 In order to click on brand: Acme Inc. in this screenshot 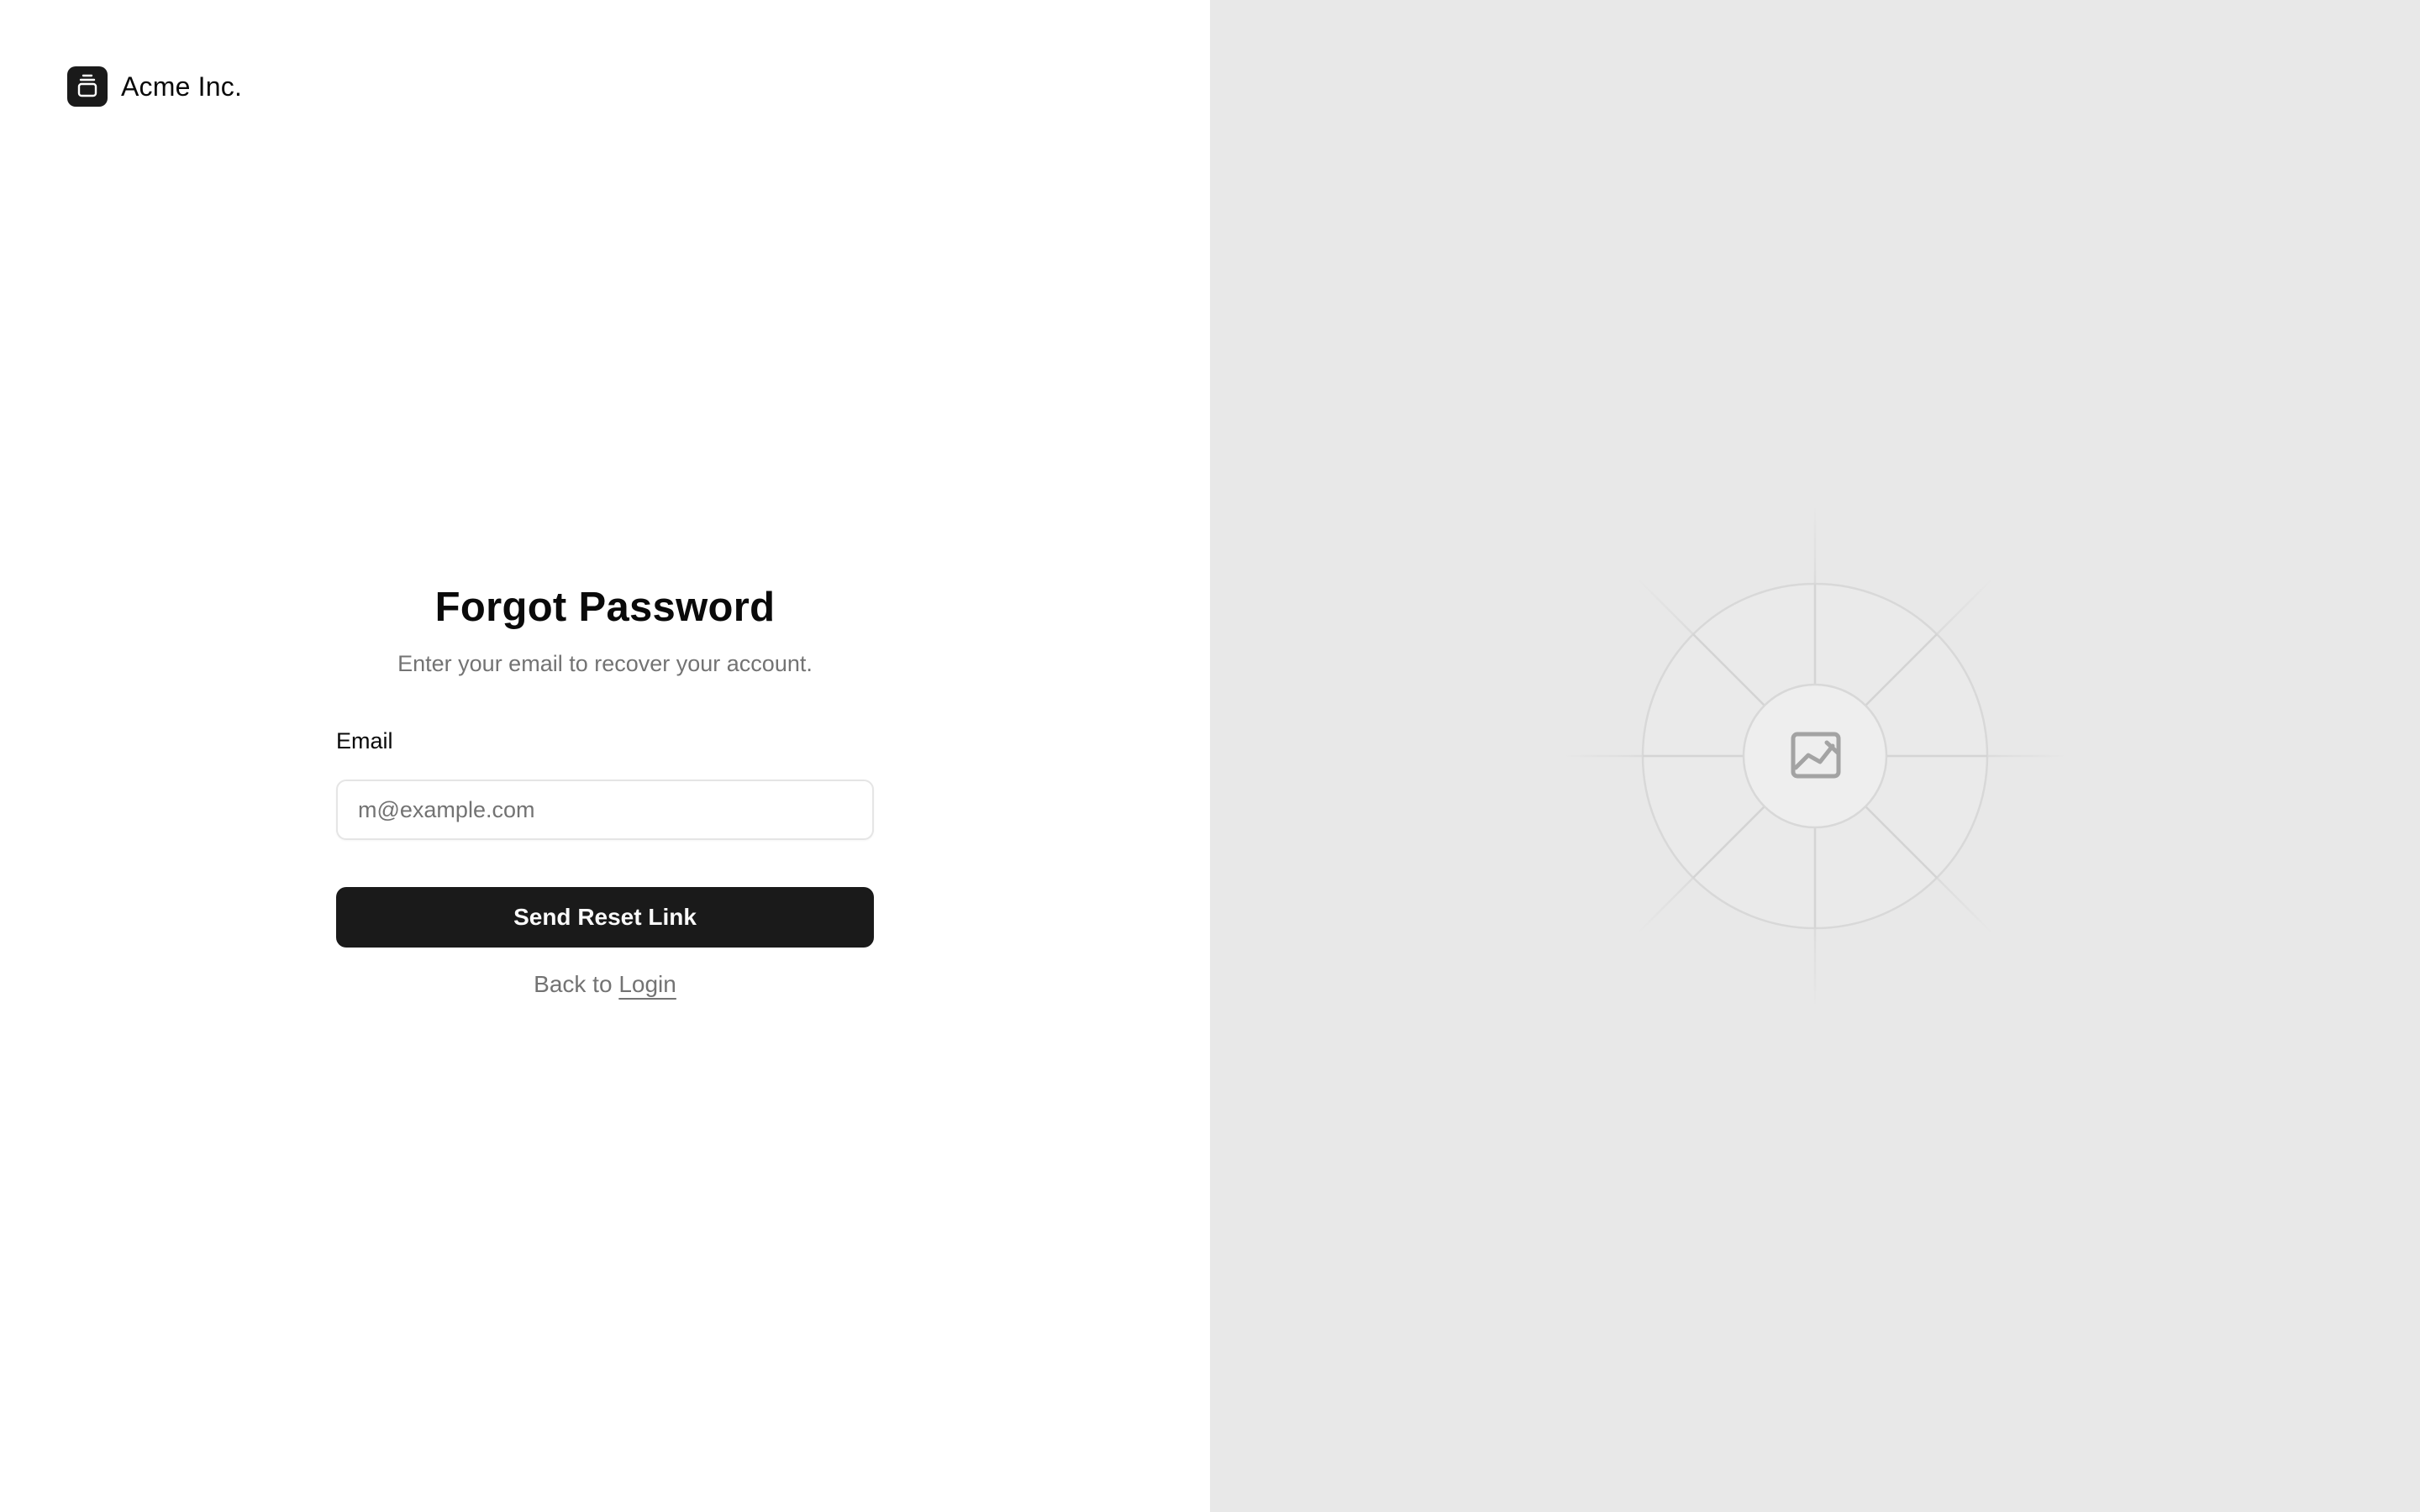, I will do `click(154, 86)`.